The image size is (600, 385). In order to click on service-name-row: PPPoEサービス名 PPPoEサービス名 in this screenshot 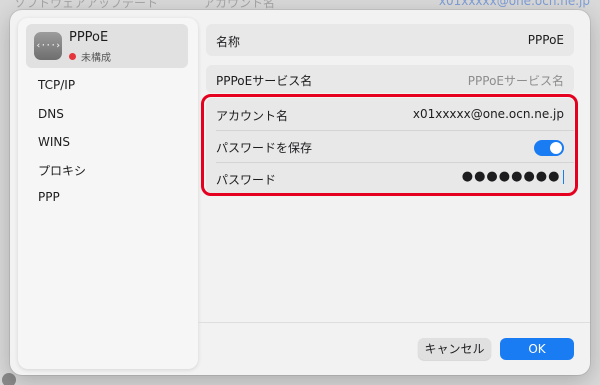, I will do `click(390, 79)`.